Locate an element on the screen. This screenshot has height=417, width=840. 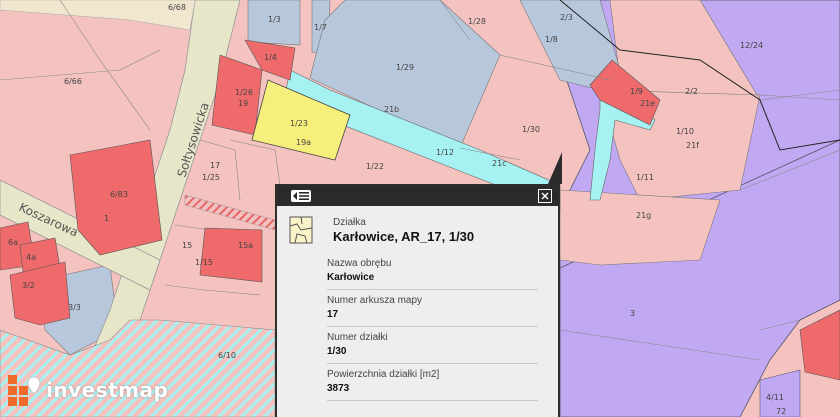
popup-pointer is located at coordinates (555, 168).